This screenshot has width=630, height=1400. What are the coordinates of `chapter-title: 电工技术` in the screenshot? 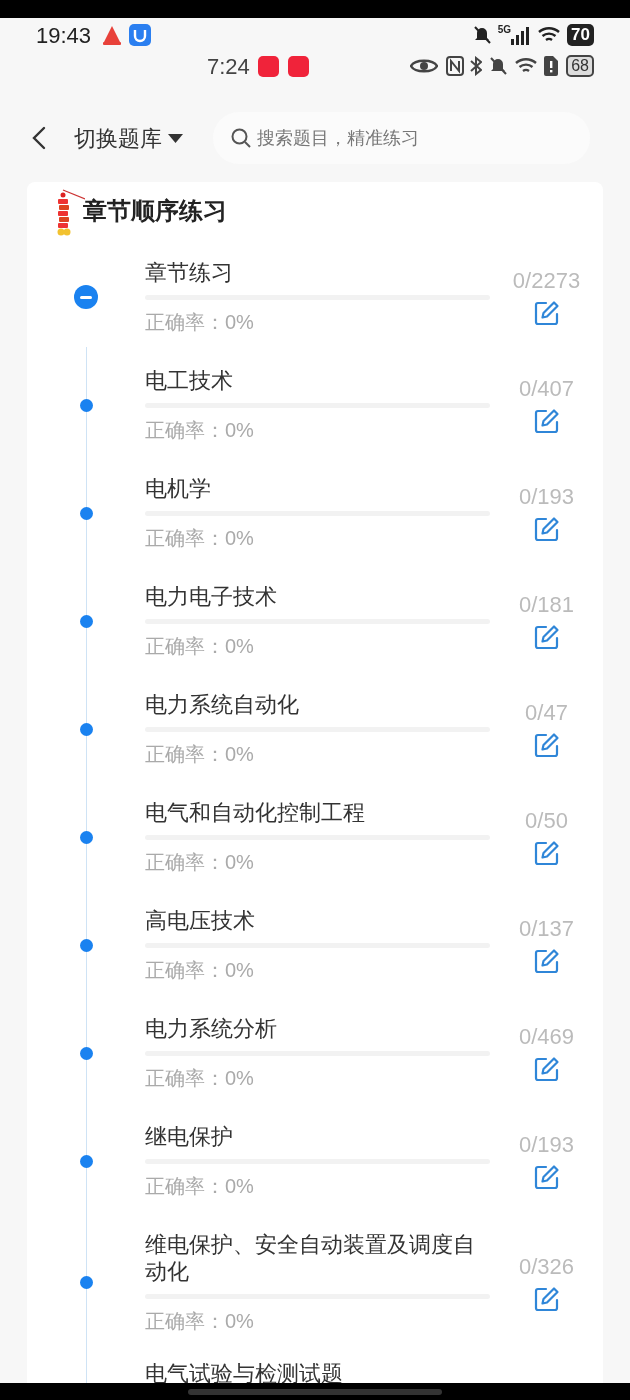 It's located at (317, 380).